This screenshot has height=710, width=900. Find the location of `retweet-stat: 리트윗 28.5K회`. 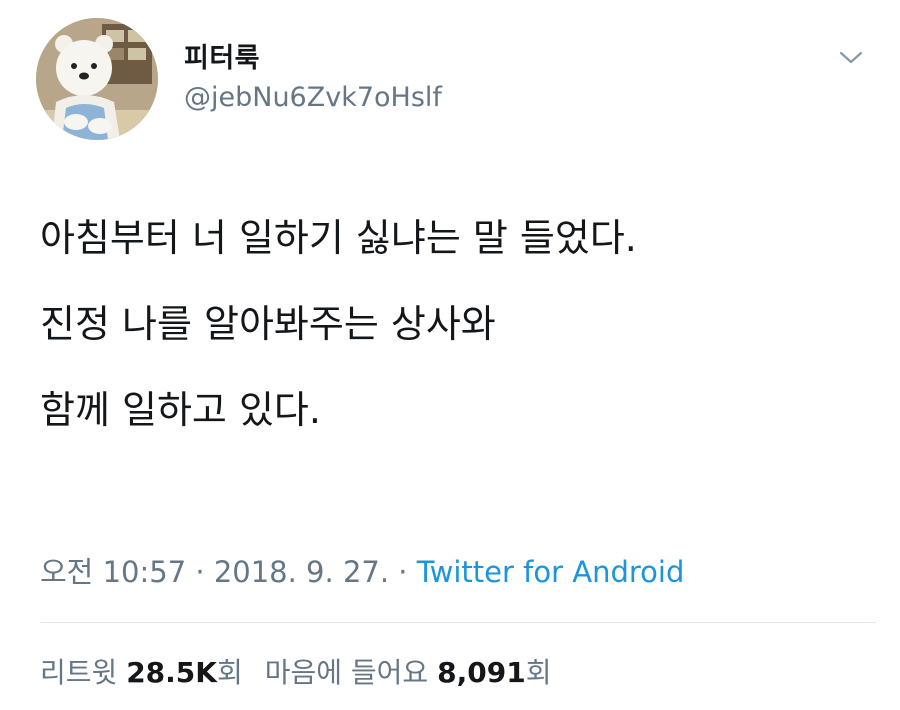

retweet-stat: 리트윗 28.5K회 is located at coordinates (141, 672).